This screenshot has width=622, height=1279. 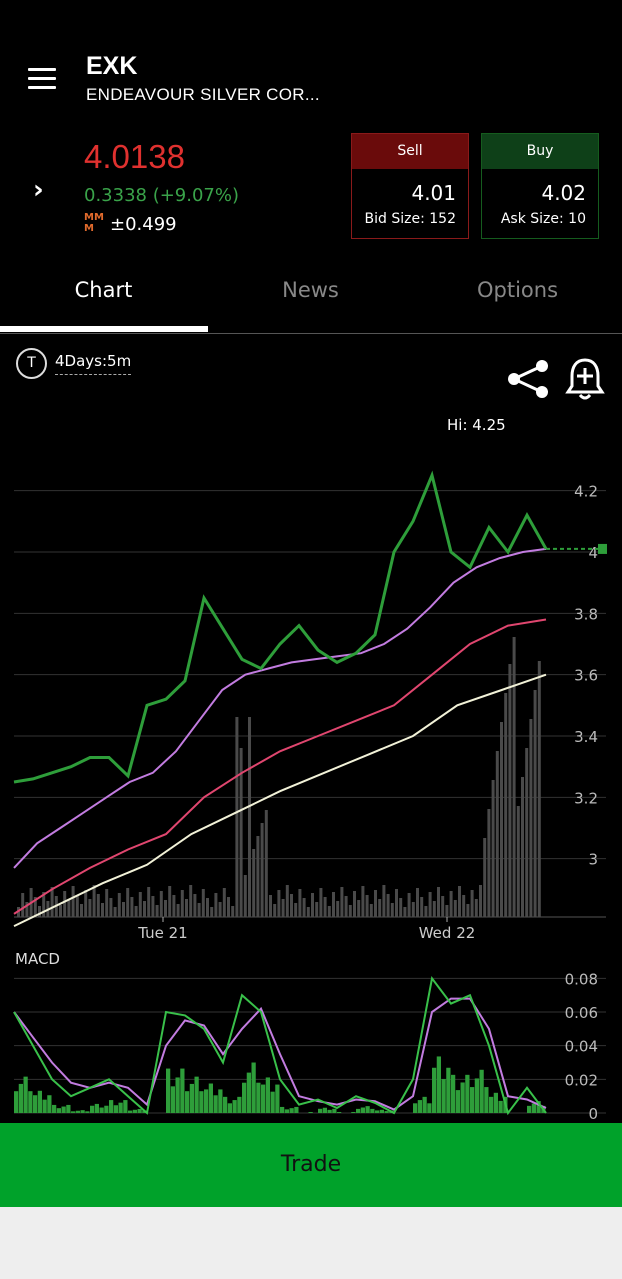 I want to click on price-axis-tick: 4.2, so click(x=586, y=492).